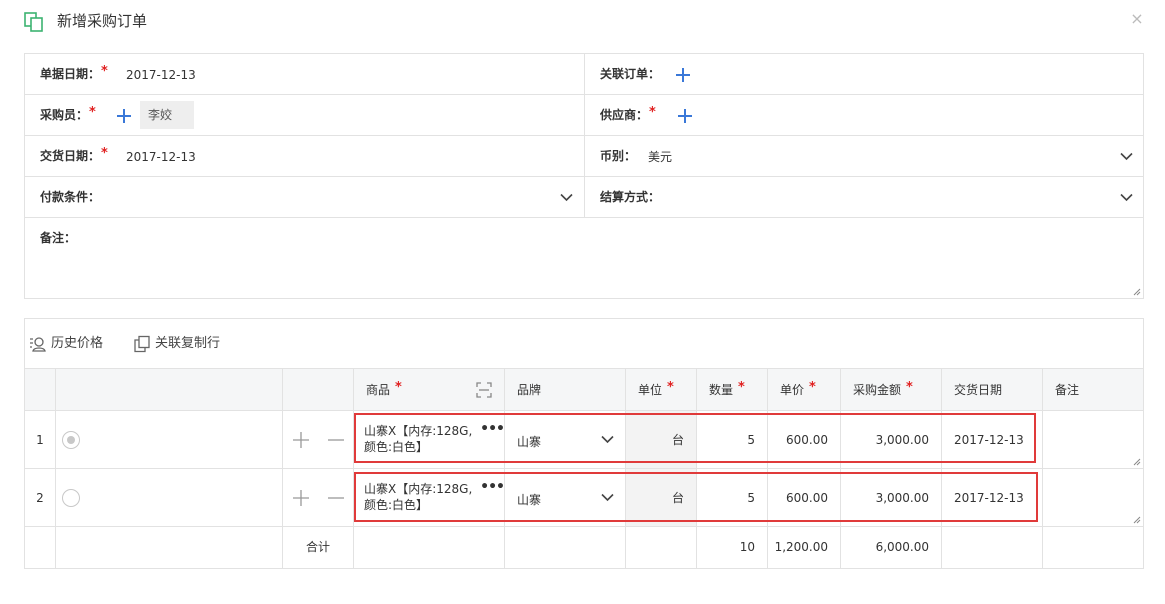 The image size is (1165, 604). Describe the element at coordinates (318, 547) in the screenshot. I see `total-label: 合计` at that location.